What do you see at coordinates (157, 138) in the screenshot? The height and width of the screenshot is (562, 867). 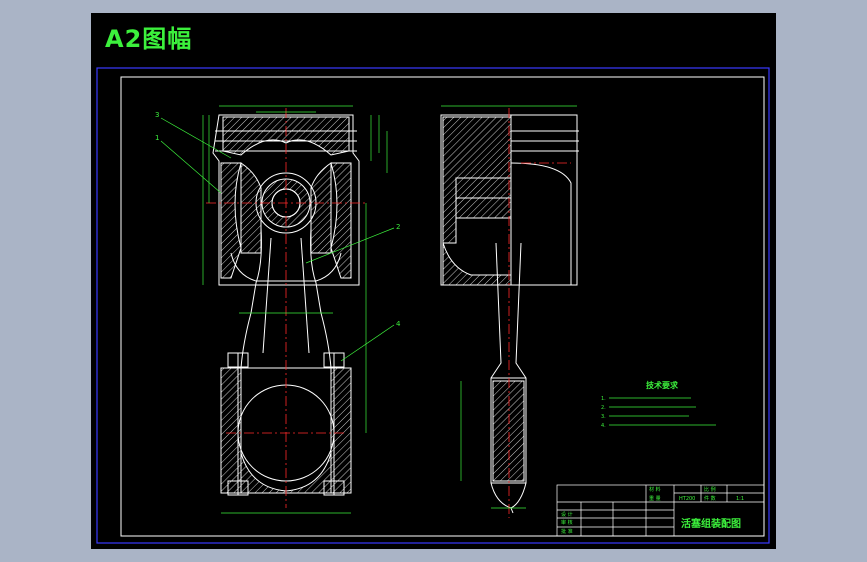 I see `callout-1: 1` at bounding box center [157, 138].